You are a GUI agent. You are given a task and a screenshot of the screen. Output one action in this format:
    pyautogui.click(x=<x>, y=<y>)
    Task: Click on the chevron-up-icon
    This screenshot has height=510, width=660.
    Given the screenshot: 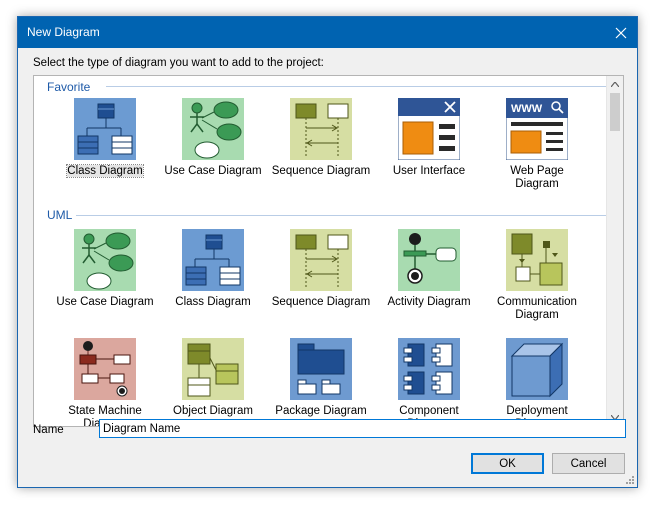 What is the action you would take?
    pyautogui.click(x=615, y=84)
    